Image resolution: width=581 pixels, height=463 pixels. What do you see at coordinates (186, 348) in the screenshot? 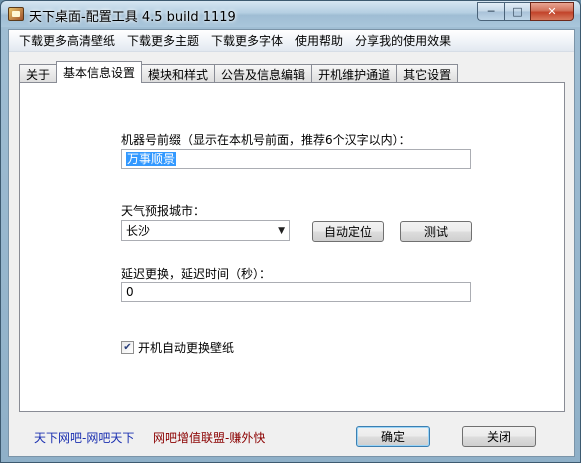
I see `auto-wallpaper-label: 开机自动更换壁纸` at bounding box center [186, 348].